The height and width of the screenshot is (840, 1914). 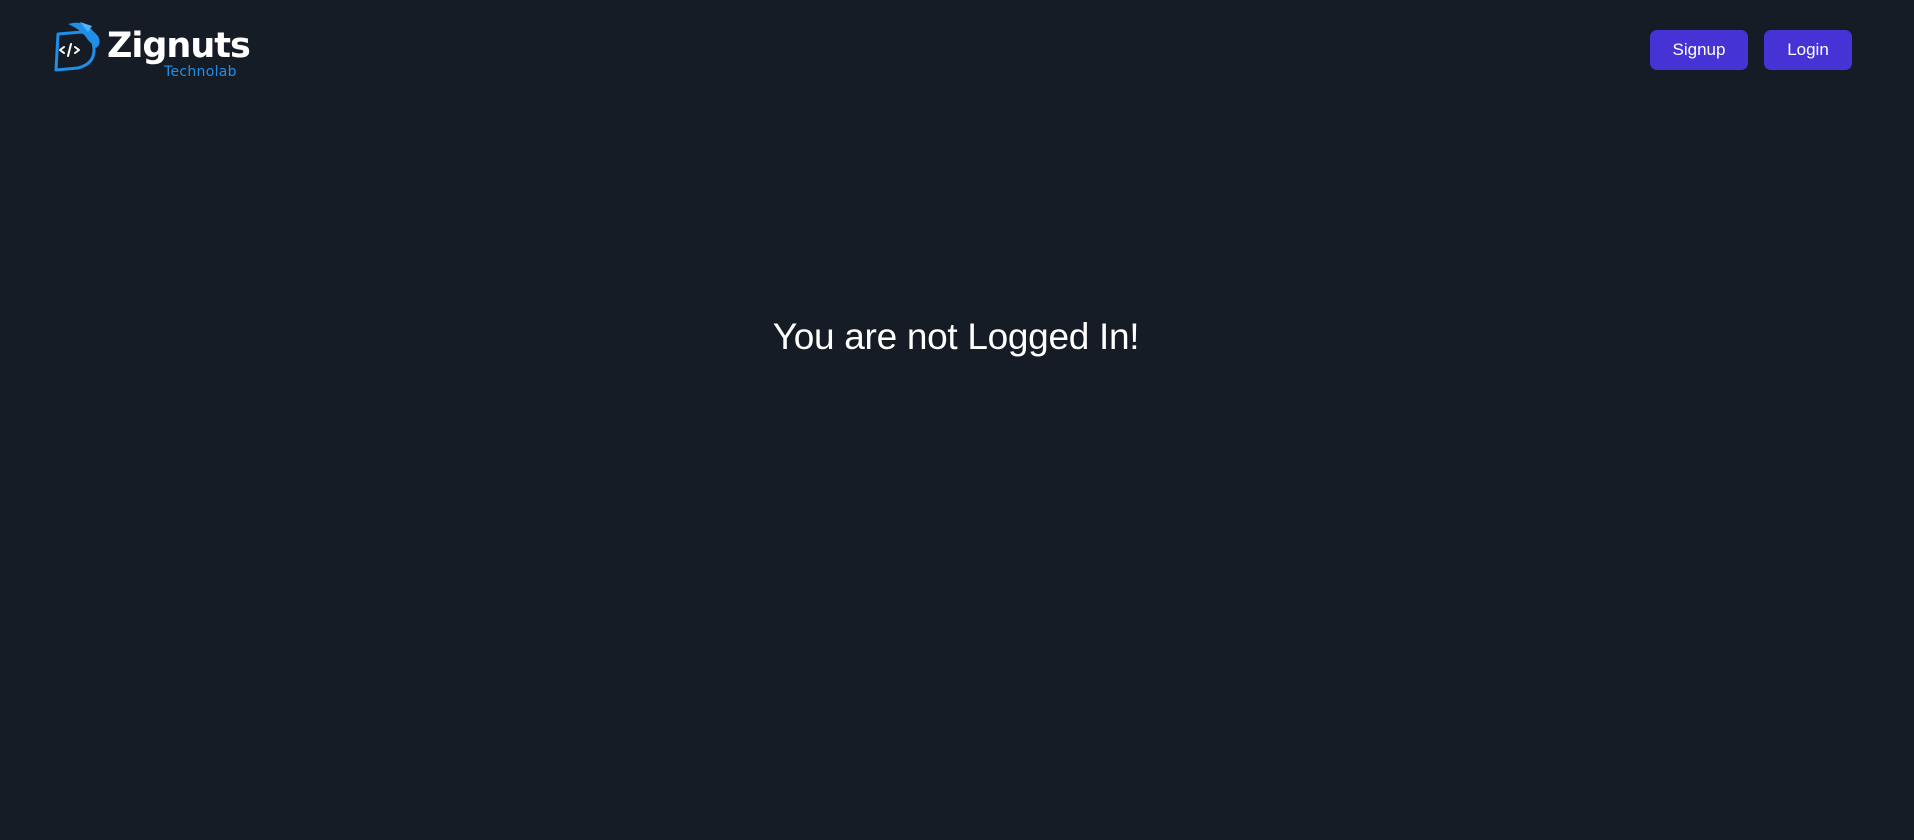 I want to click on login-button: Login, so click(x=1808, y=50).